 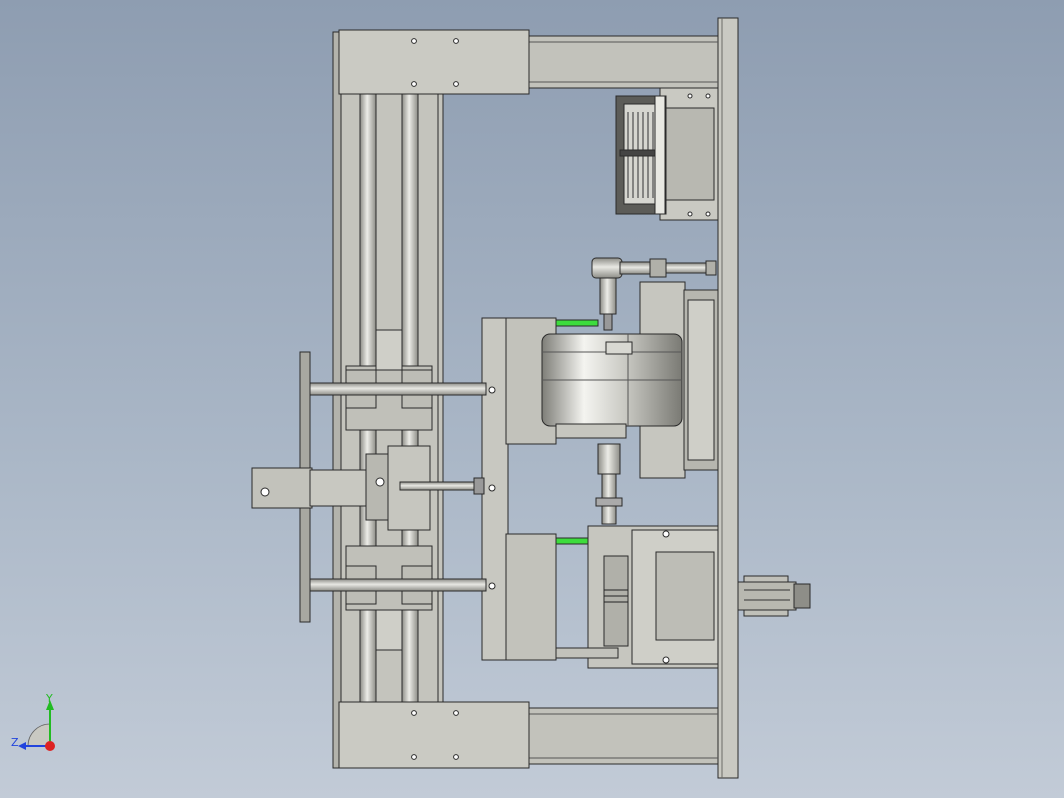 What do you see at coordinates (623, 736) in the screenshot?
I see `bottom-crossbar` at bounding box center [623, 736].